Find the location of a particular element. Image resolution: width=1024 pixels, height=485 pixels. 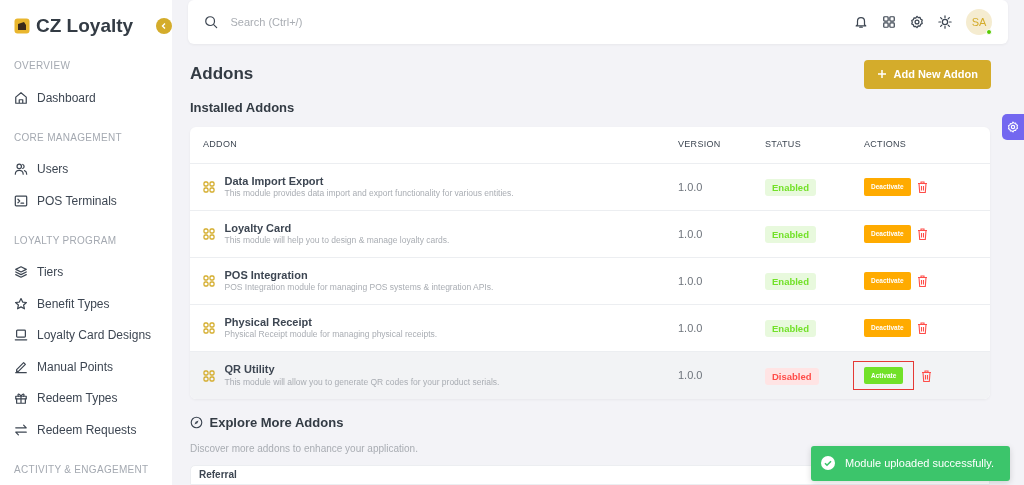

section-subtitle: Discover more addons to enhance your application. is located at coordinates (304, 448).